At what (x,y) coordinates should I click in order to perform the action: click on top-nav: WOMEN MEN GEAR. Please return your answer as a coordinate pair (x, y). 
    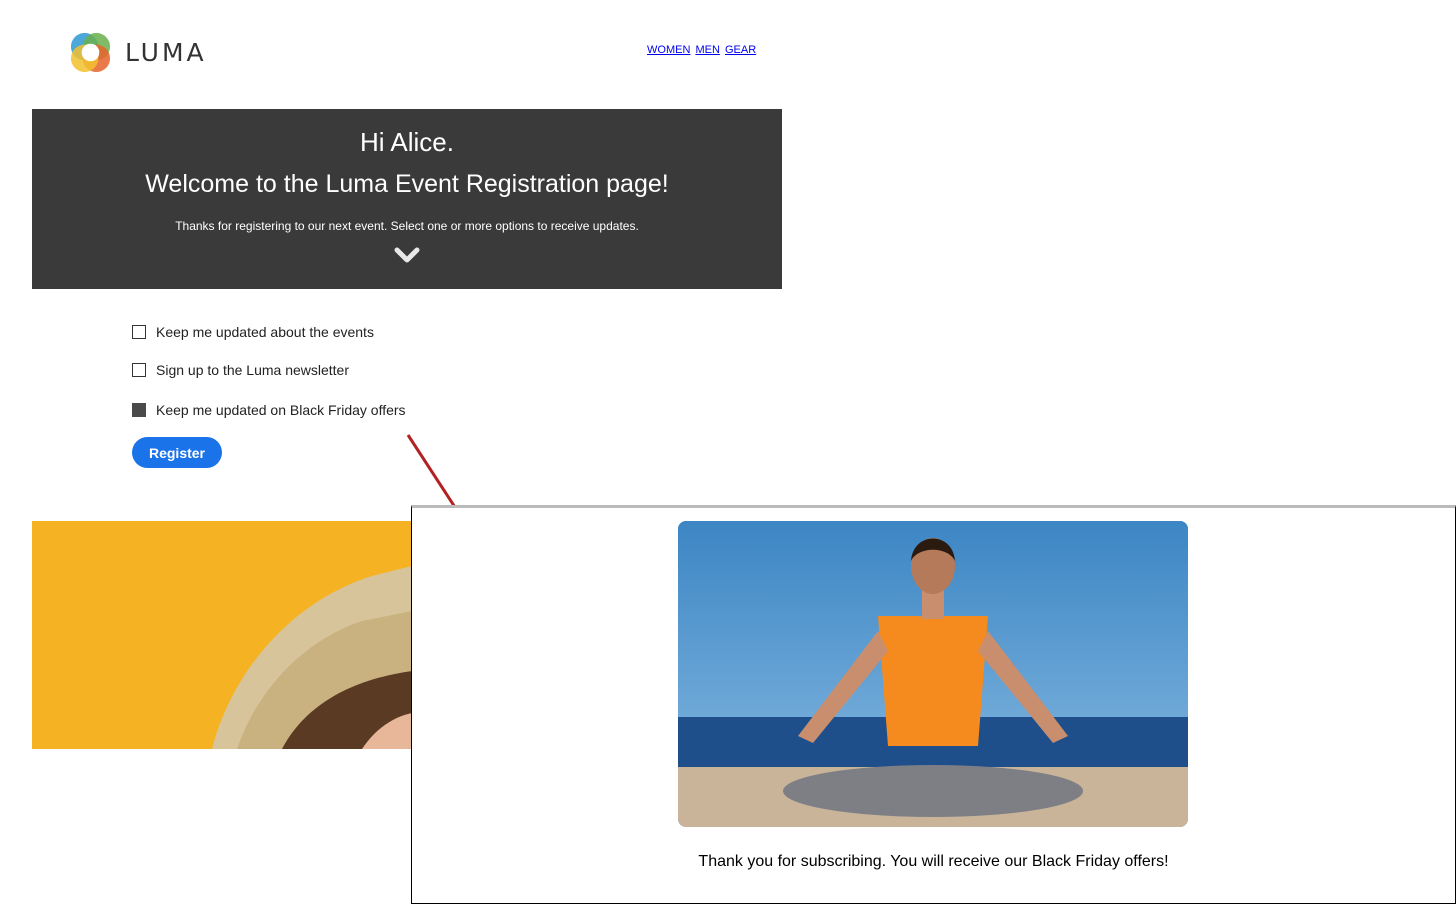
    Looking at the image, I should click on (702, 50).